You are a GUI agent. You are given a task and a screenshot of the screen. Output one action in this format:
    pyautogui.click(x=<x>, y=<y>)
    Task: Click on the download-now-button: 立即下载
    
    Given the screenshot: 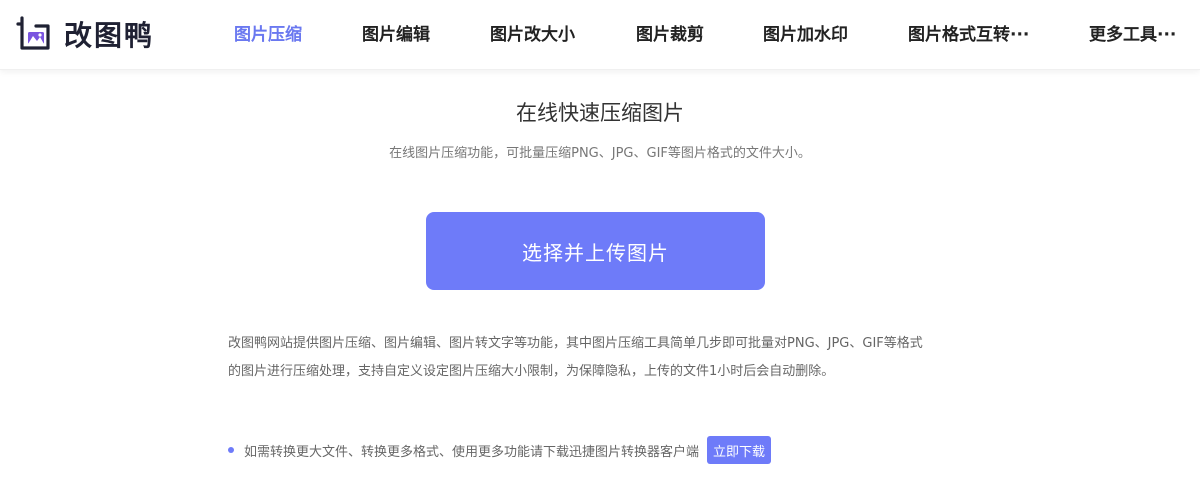 What is the action you would take?
    pyautogui.click(x=739, y=450)
    